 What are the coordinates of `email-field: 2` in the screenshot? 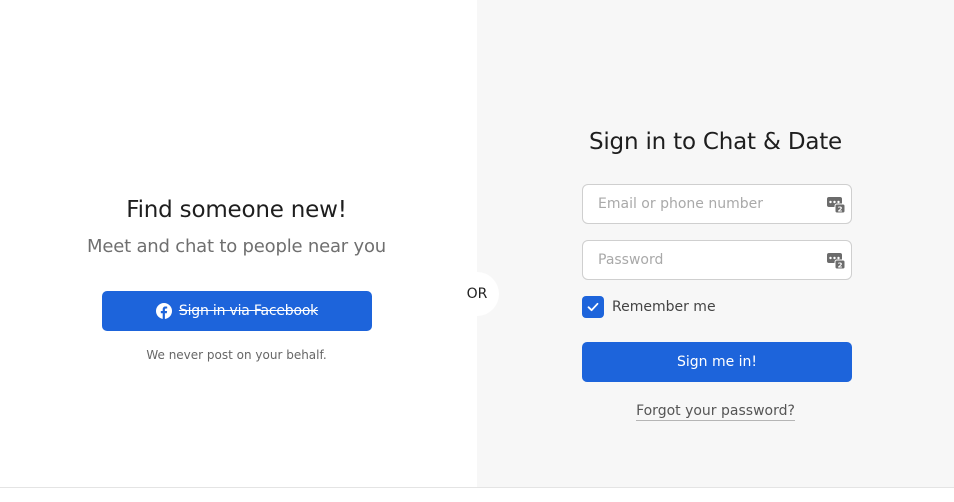 It's located at (717, 204).